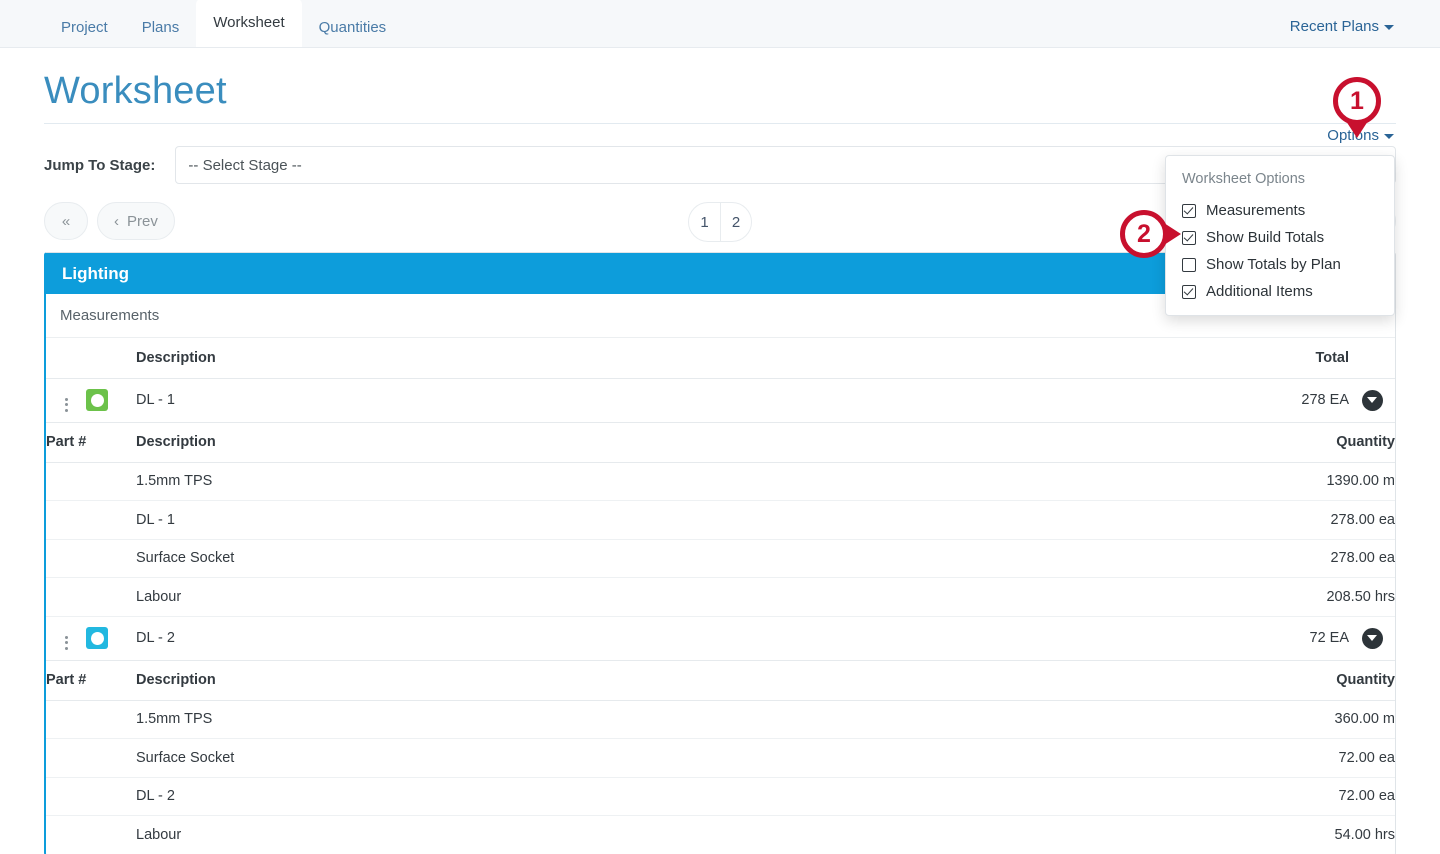  I want to click on nav-tabs: Project Plans Worksheet Quantities, so click(223, 23).